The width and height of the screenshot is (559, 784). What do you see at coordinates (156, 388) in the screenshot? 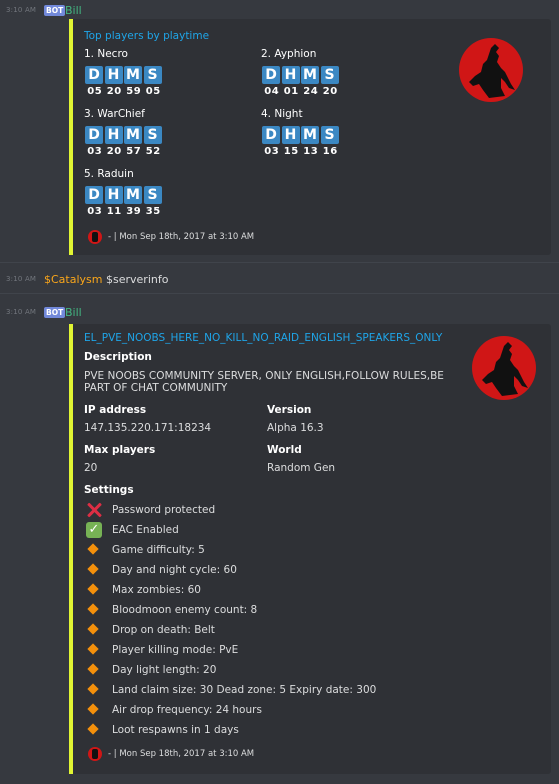
I see `description-line-2: PART OF CHAT COMMUNITY` at bounding box center [156, 388].